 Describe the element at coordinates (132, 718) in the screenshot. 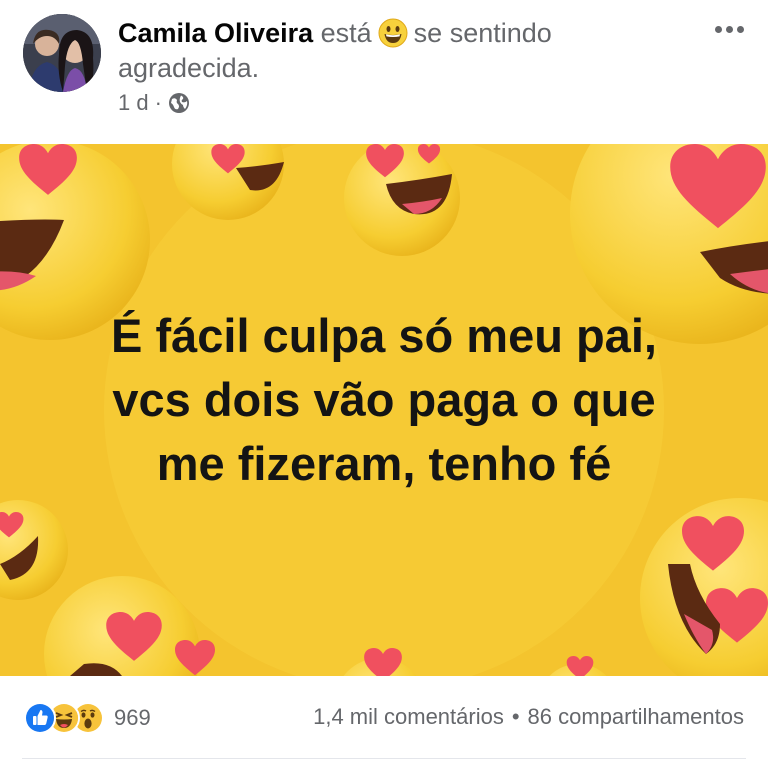

I see `reaction-count: 969` at that location.